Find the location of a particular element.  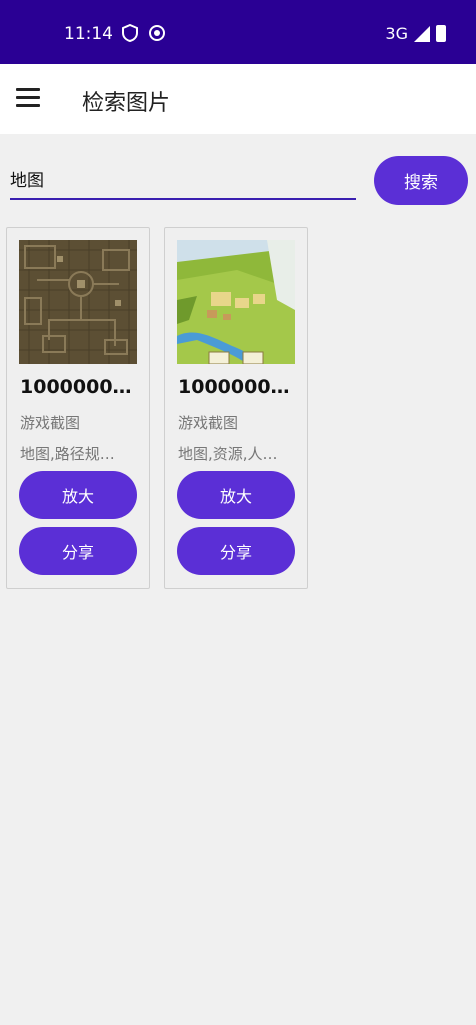

battery-icon is located at coordinates (441, 33).